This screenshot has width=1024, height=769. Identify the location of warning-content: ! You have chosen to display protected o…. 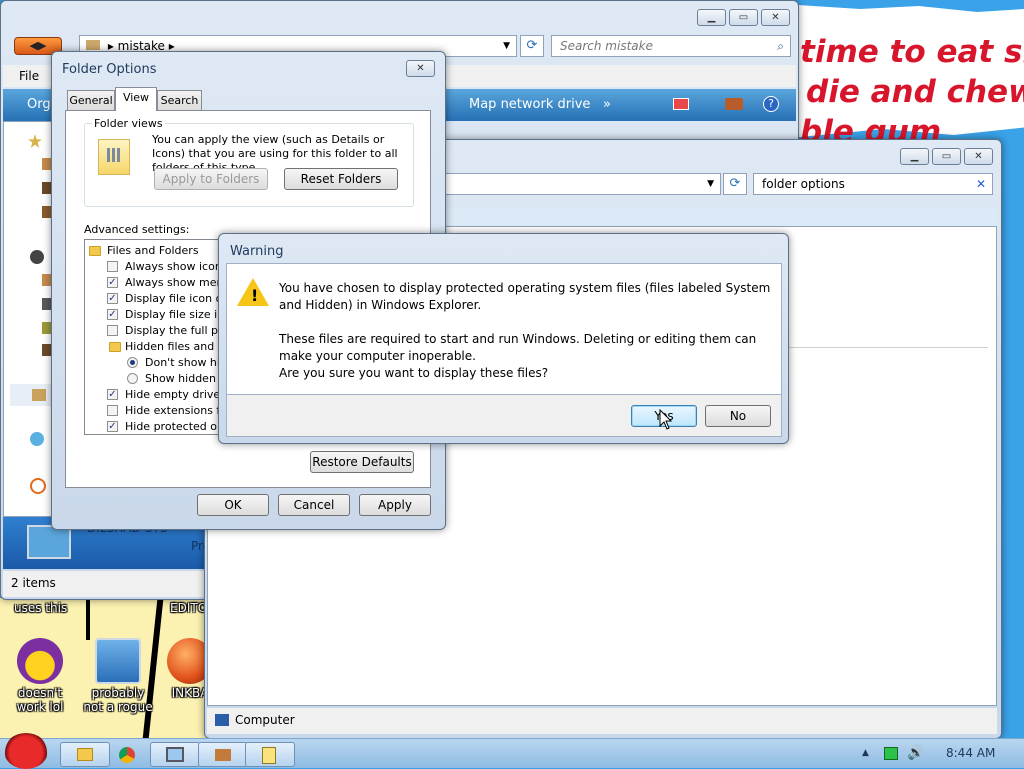
(504, 329).